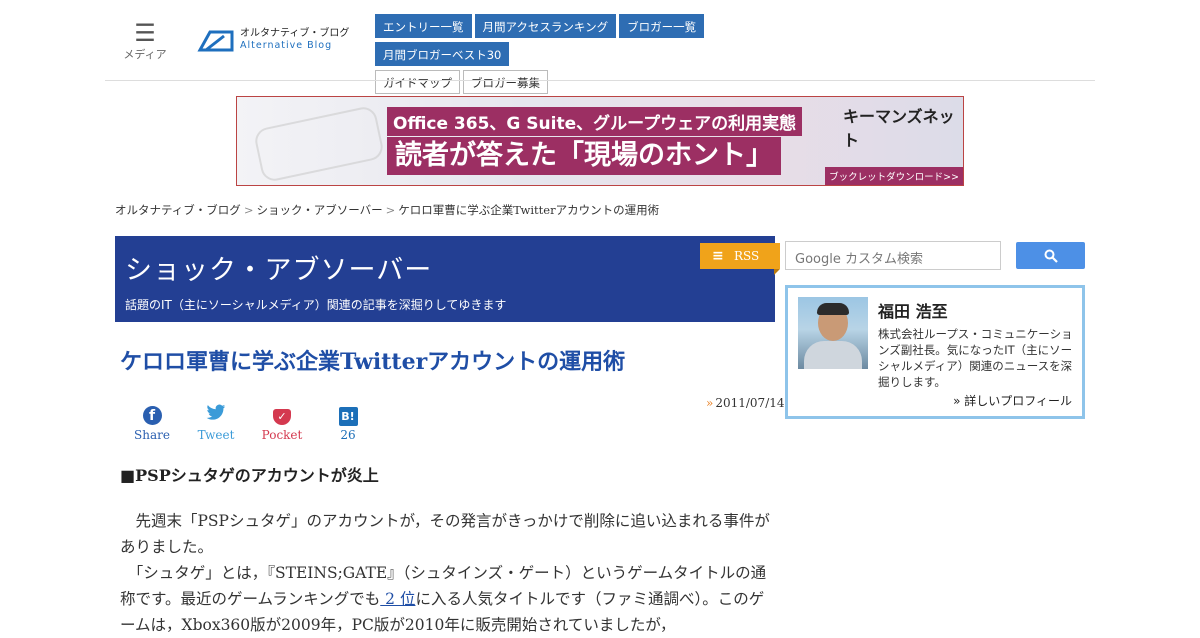  I want to click on profile-name: 福田 浩至, so click(913, 310).